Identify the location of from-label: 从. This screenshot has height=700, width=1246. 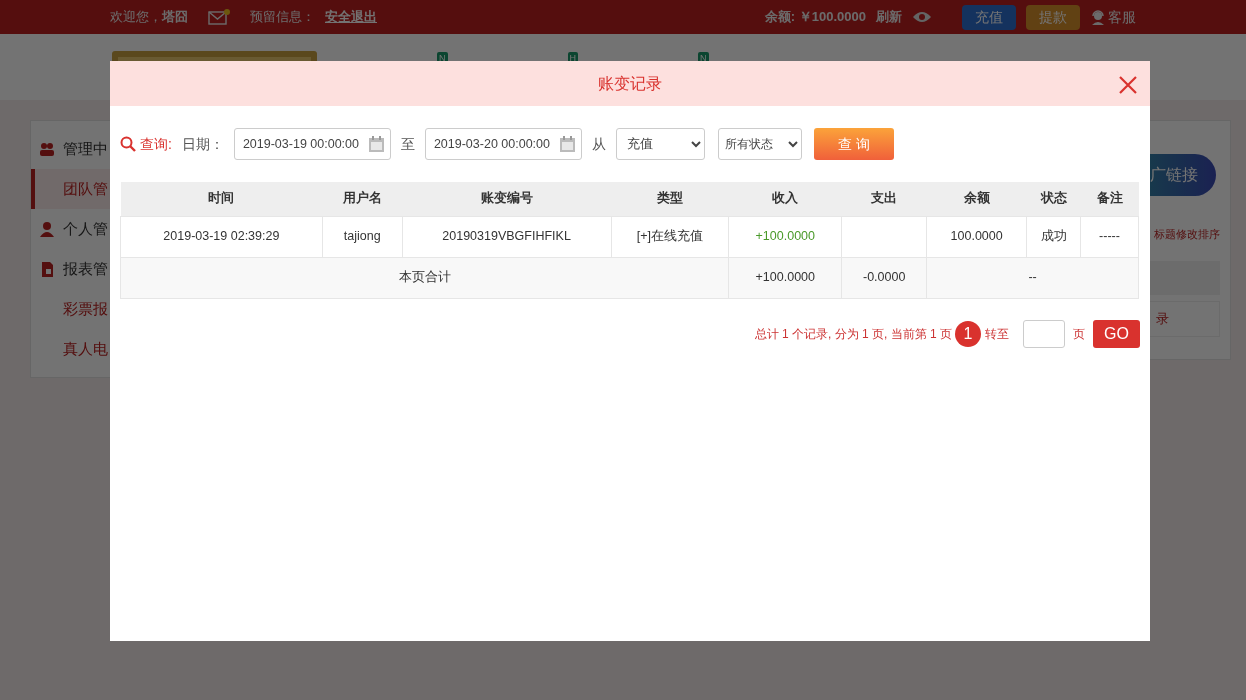
(598, 144).